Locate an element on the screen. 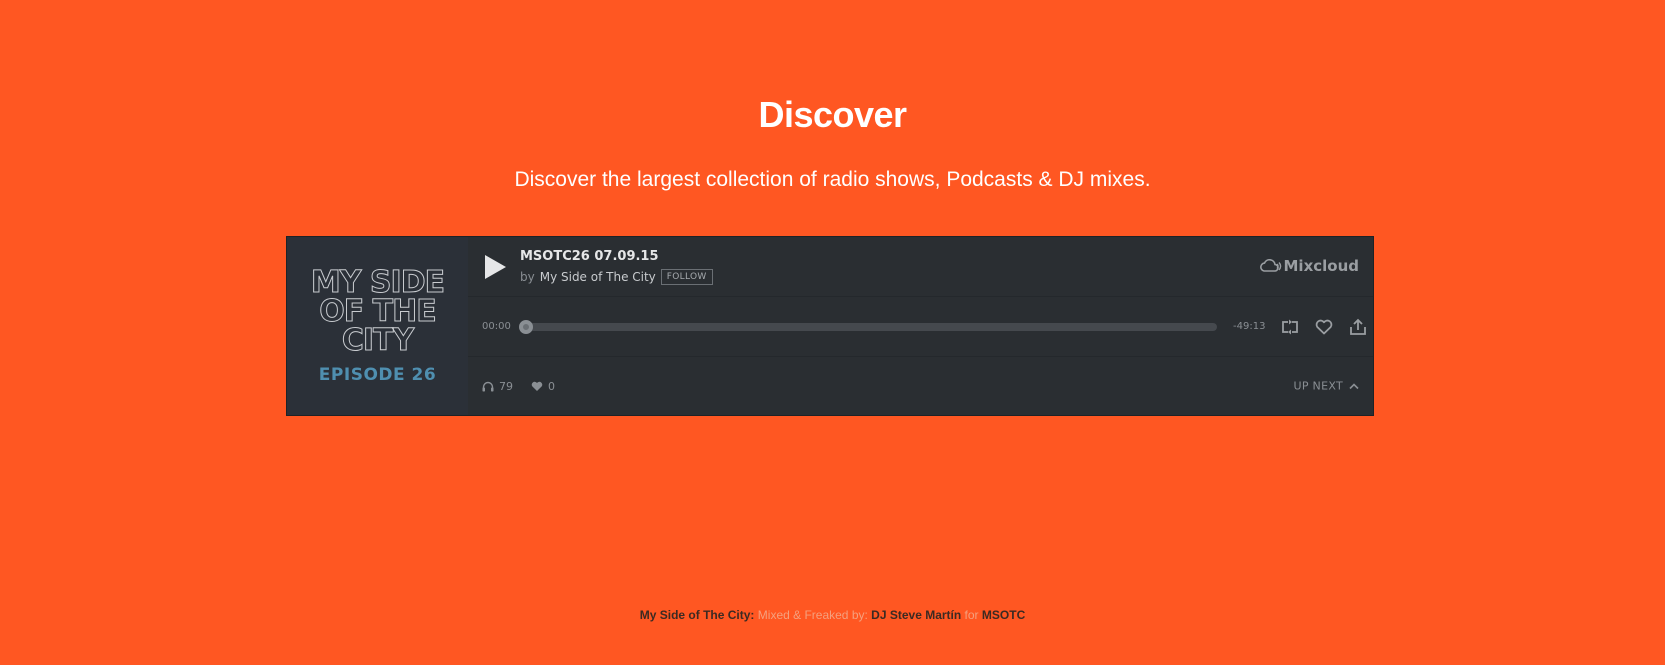 The image size is (1665, 665). likes-count: 0 is located at coordinates (543, 386).